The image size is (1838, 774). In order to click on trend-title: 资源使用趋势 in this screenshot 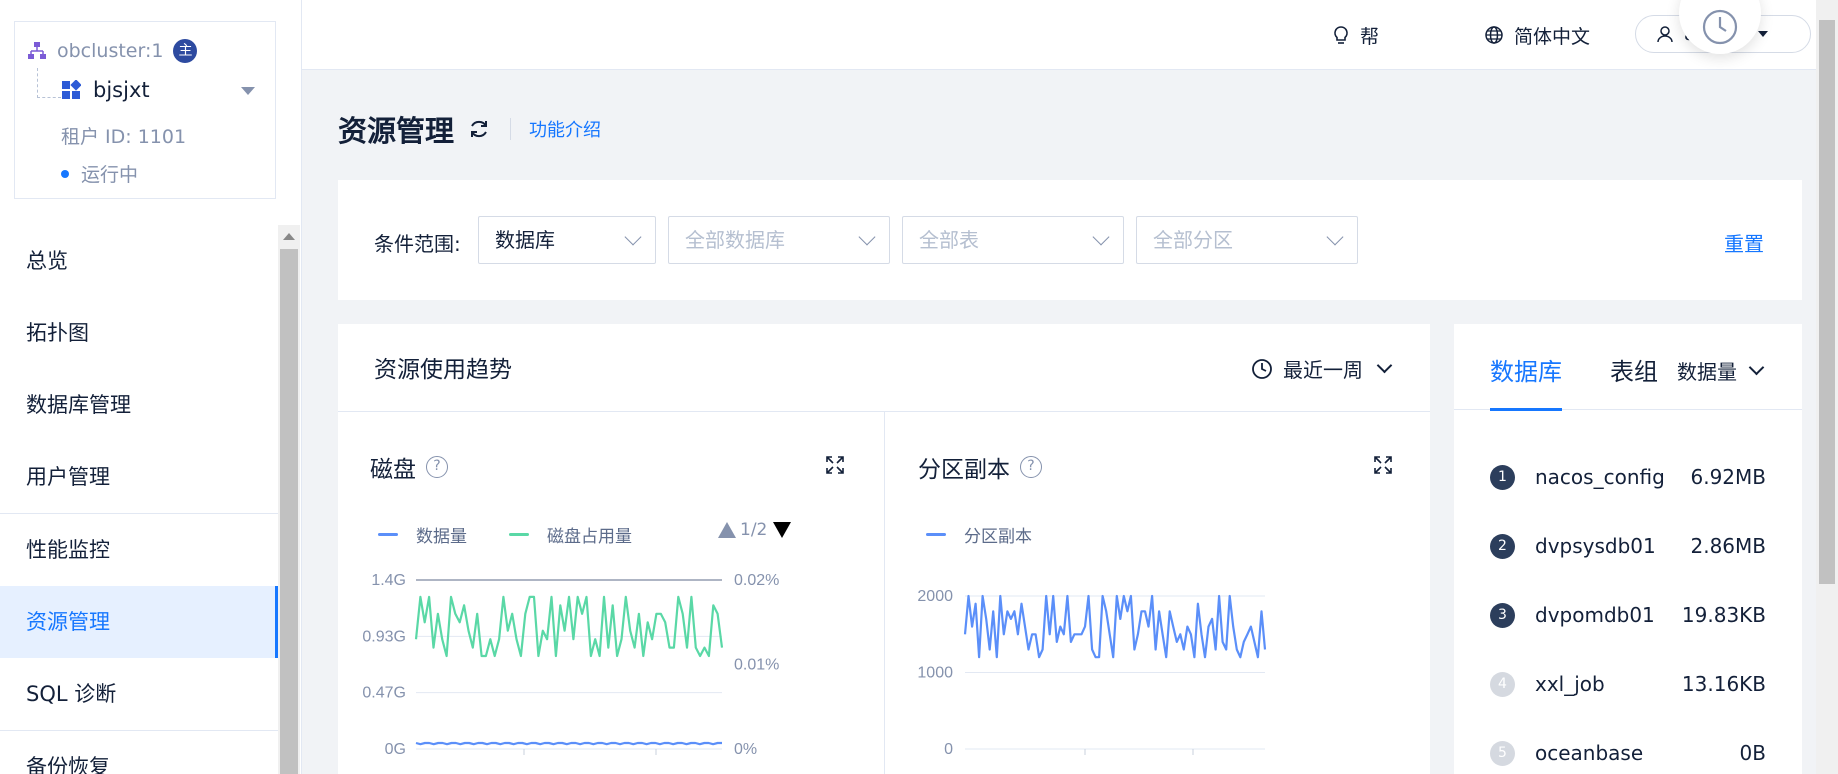, I will do `click(443, 370)`.